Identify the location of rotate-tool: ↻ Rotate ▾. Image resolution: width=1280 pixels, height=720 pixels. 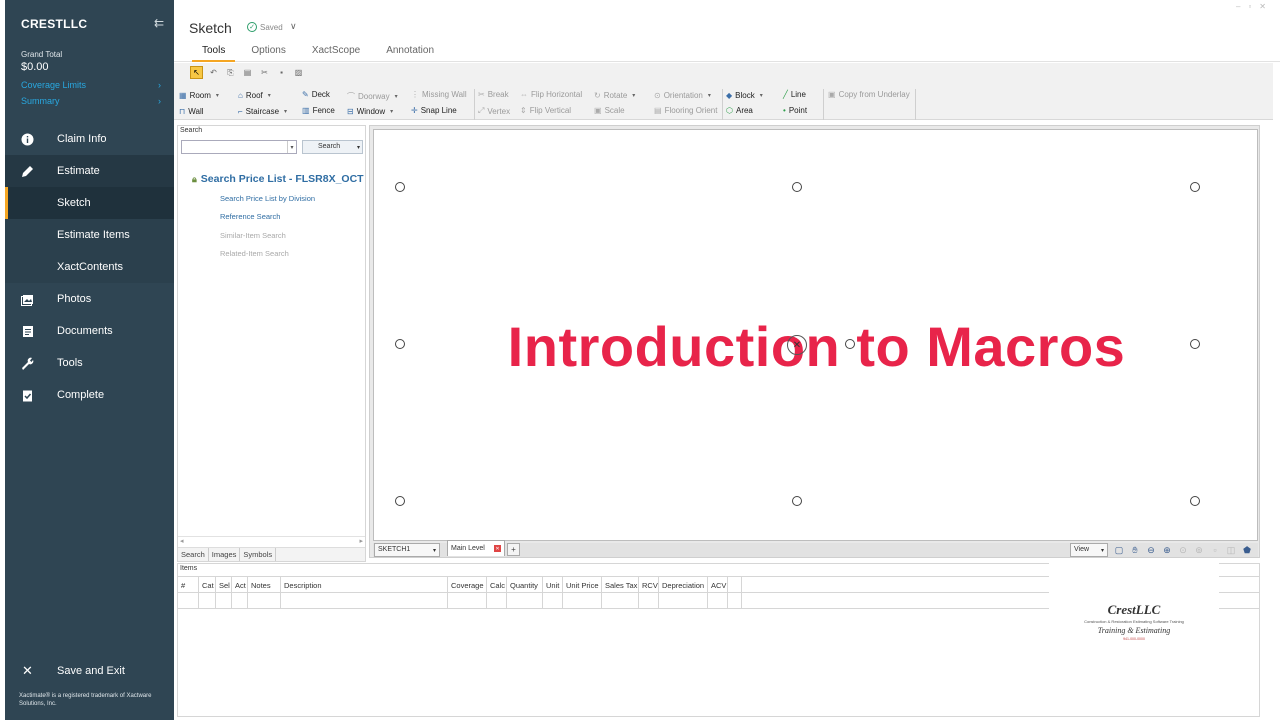
(614, 95).